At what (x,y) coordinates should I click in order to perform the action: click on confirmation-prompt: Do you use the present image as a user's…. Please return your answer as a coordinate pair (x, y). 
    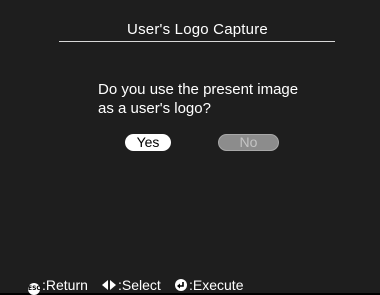
    Looking at the image, I should click on (228, 99).